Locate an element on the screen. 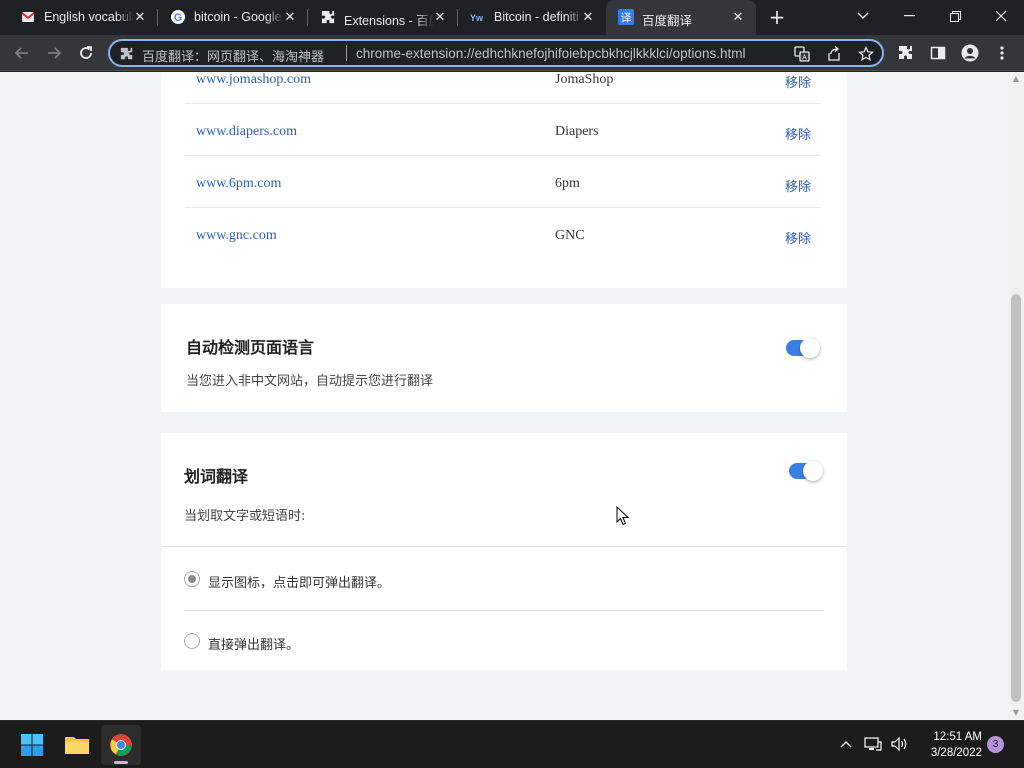 This screenshot has width=1024, height=768. site-row: www.jomashop.com JomaShop 移除 is located at coordinates (503, 88).